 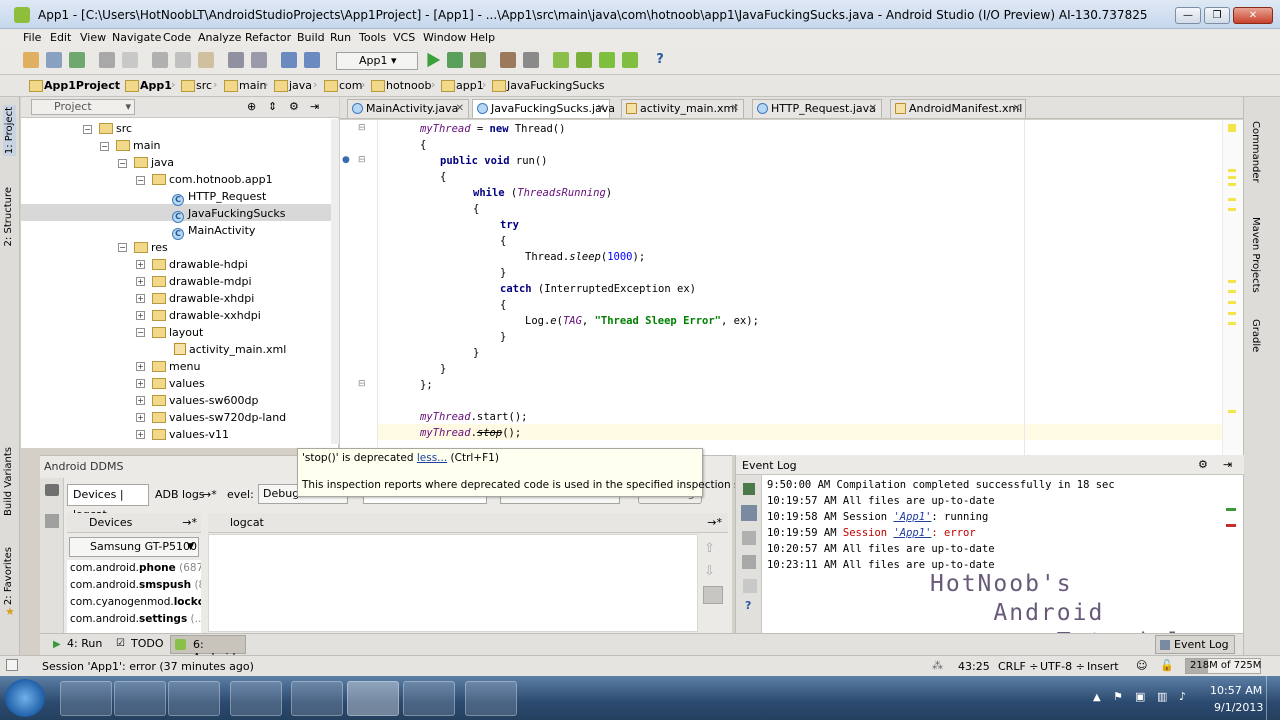 I want to click on undo-icon, so click(x=107, y=60).